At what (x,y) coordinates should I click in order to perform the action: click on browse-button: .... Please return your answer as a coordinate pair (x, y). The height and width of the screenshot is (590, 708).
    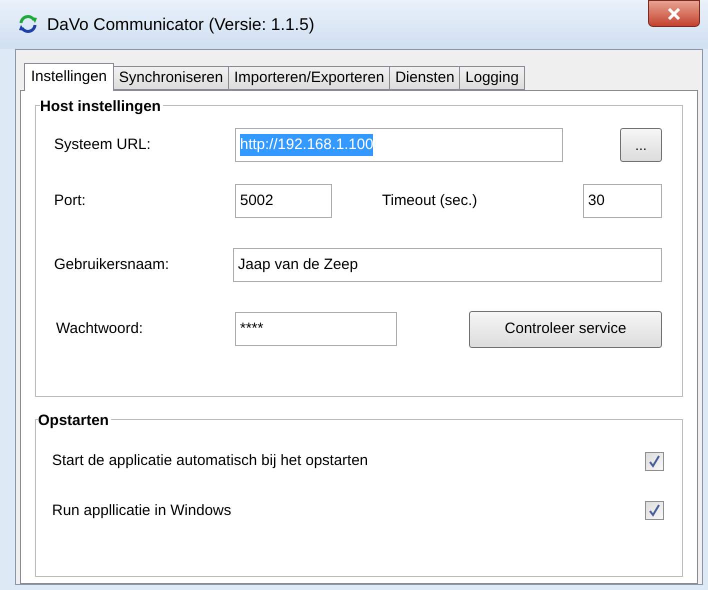
    Looking at the image, I should click on (641, 145).